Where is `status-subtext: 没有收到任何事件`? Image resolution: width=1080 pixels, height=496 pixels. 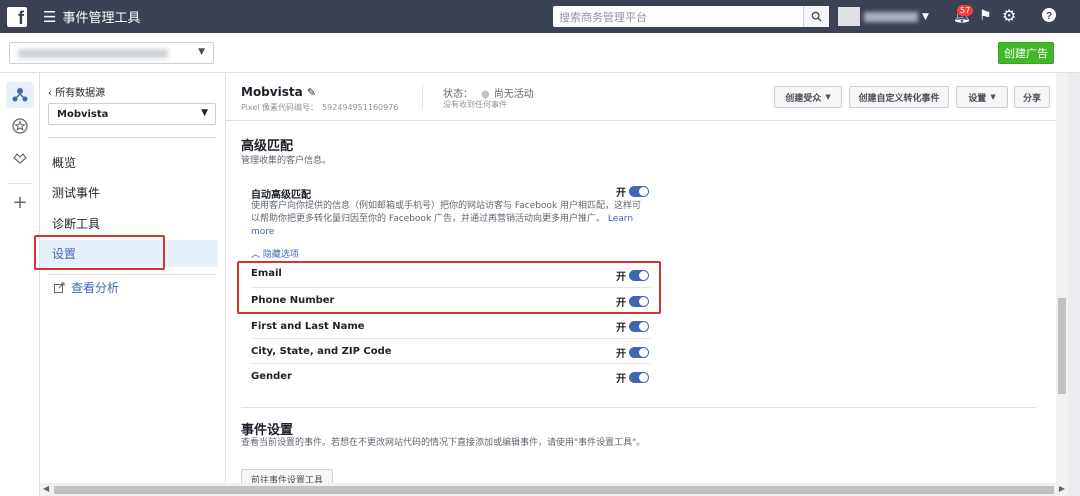
status-subtext: 没有收到任何事件 is located at coordinates (475, 104).